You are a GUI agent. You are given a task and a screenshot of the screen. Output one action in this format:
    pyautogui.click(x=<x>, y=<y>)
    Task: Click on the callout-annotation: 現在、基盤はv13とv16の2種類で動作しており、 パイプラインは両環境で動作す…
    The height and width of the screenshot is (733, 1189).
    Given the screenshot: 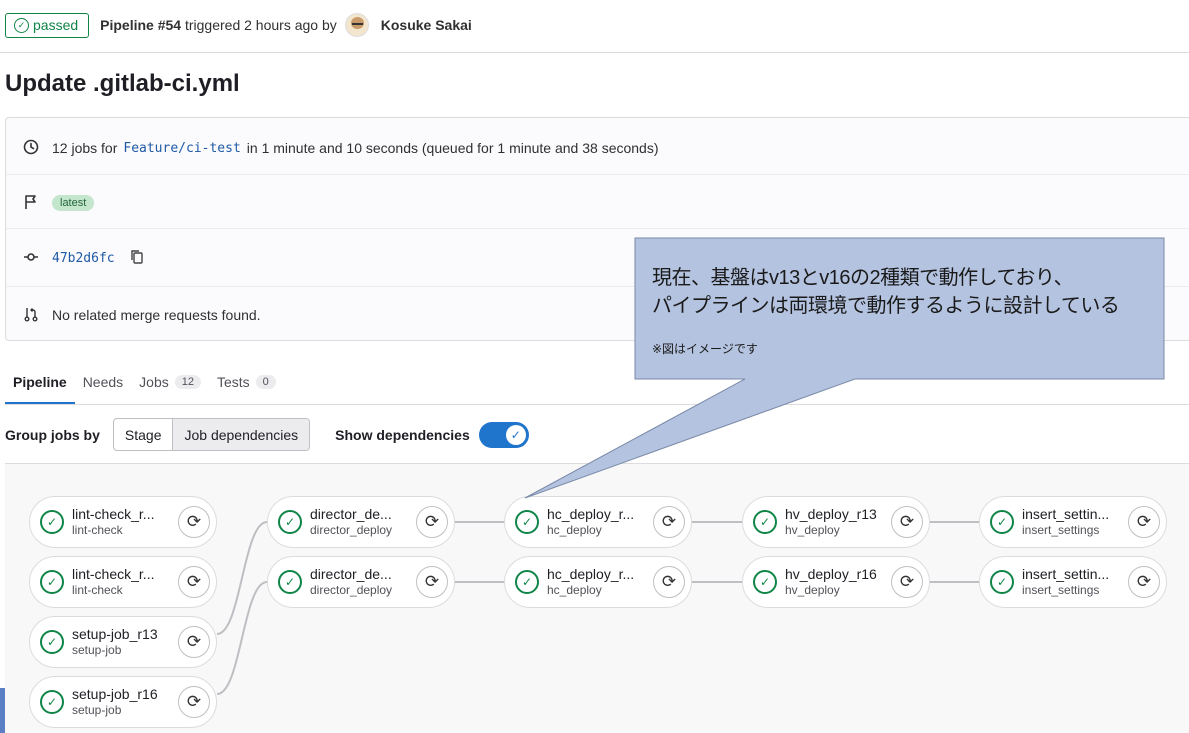 What is the action you would take?
    pyautogui.click(x=904, y=310)
    